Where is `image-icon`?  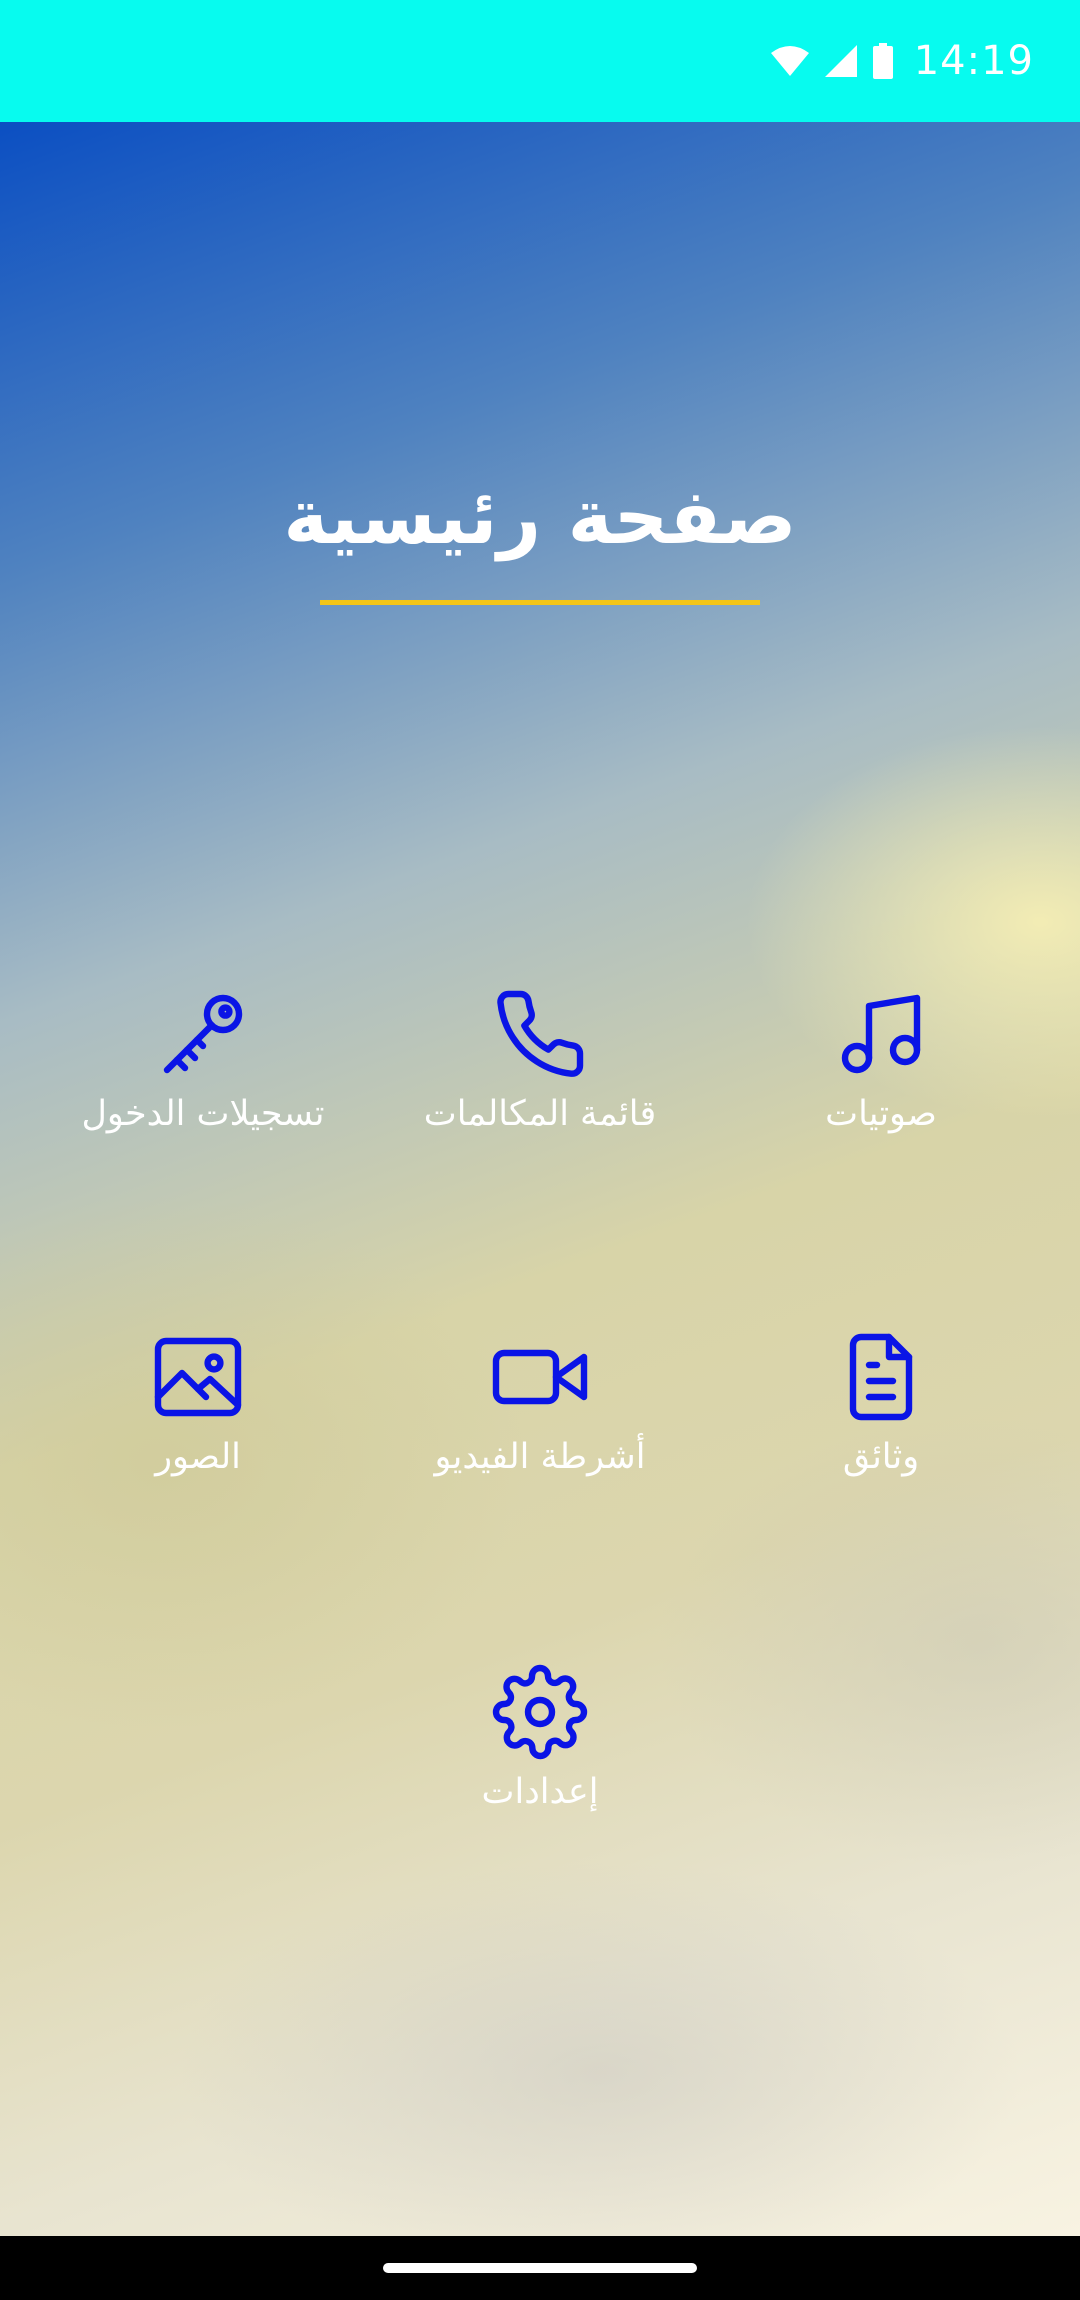
image-icon is located at coordinates (198, 1377).